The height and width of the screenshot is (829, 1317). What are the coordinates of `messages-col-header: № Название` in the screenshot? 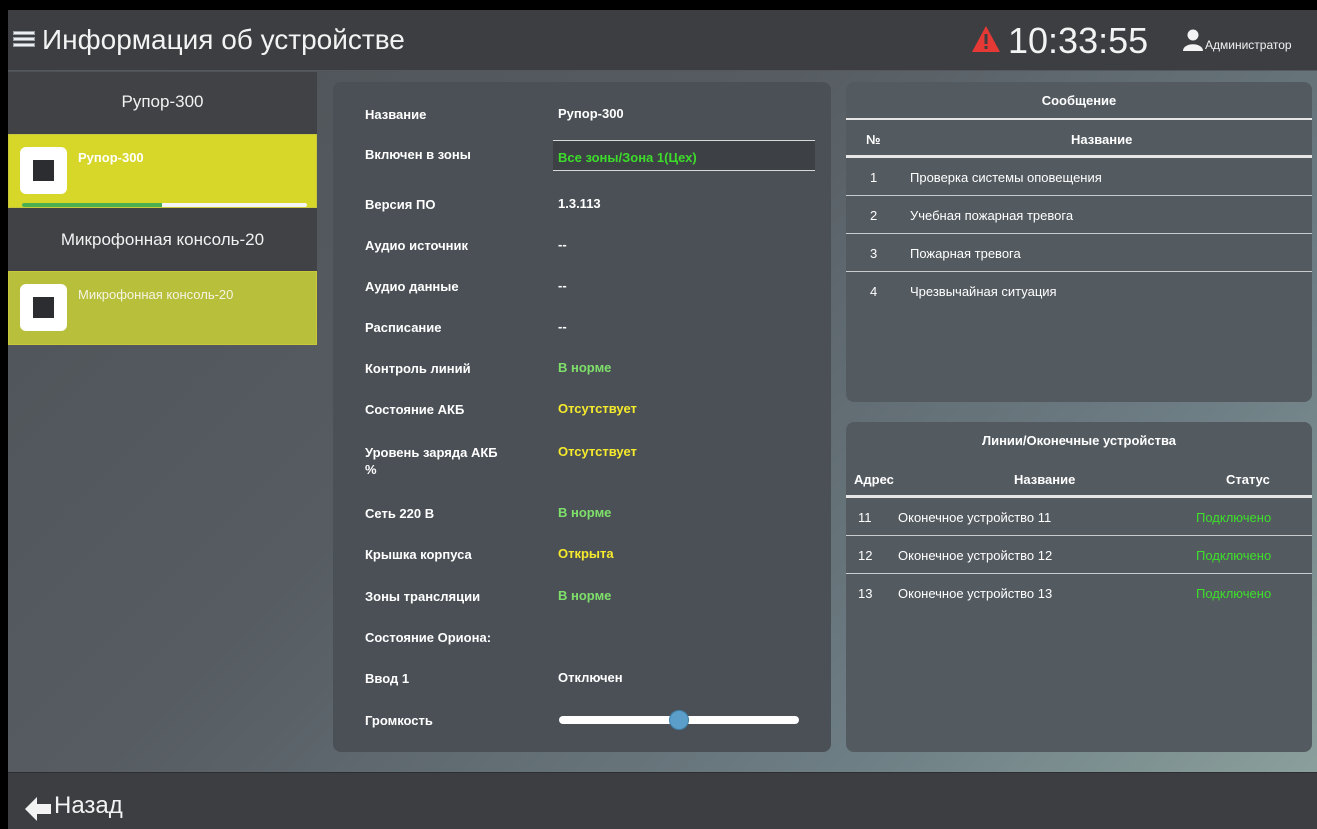 It's located at (1079, 139).